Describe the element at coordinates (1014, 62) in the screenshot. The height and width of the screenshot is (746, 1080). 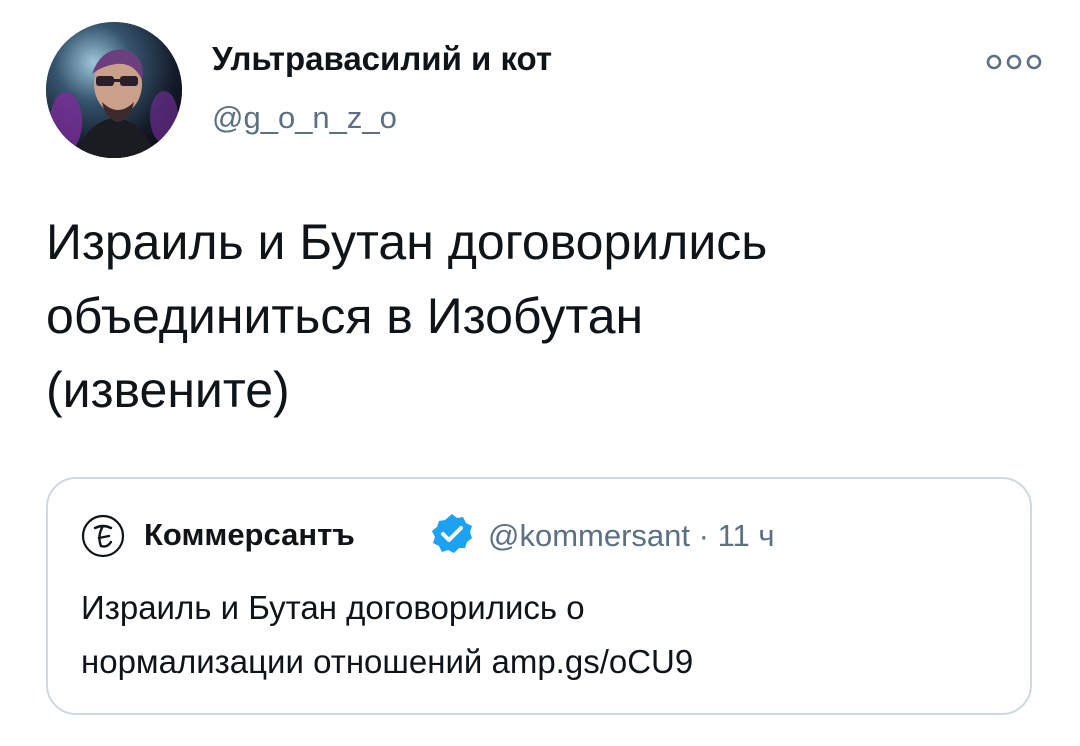
I see `more-options-icon` at that location.